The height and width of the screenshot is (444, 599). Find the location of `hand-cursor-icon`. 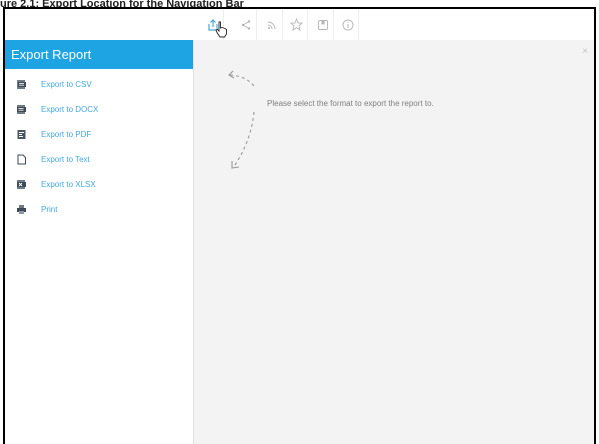

hand-cursor-icon is located at coordinates (221, 29).